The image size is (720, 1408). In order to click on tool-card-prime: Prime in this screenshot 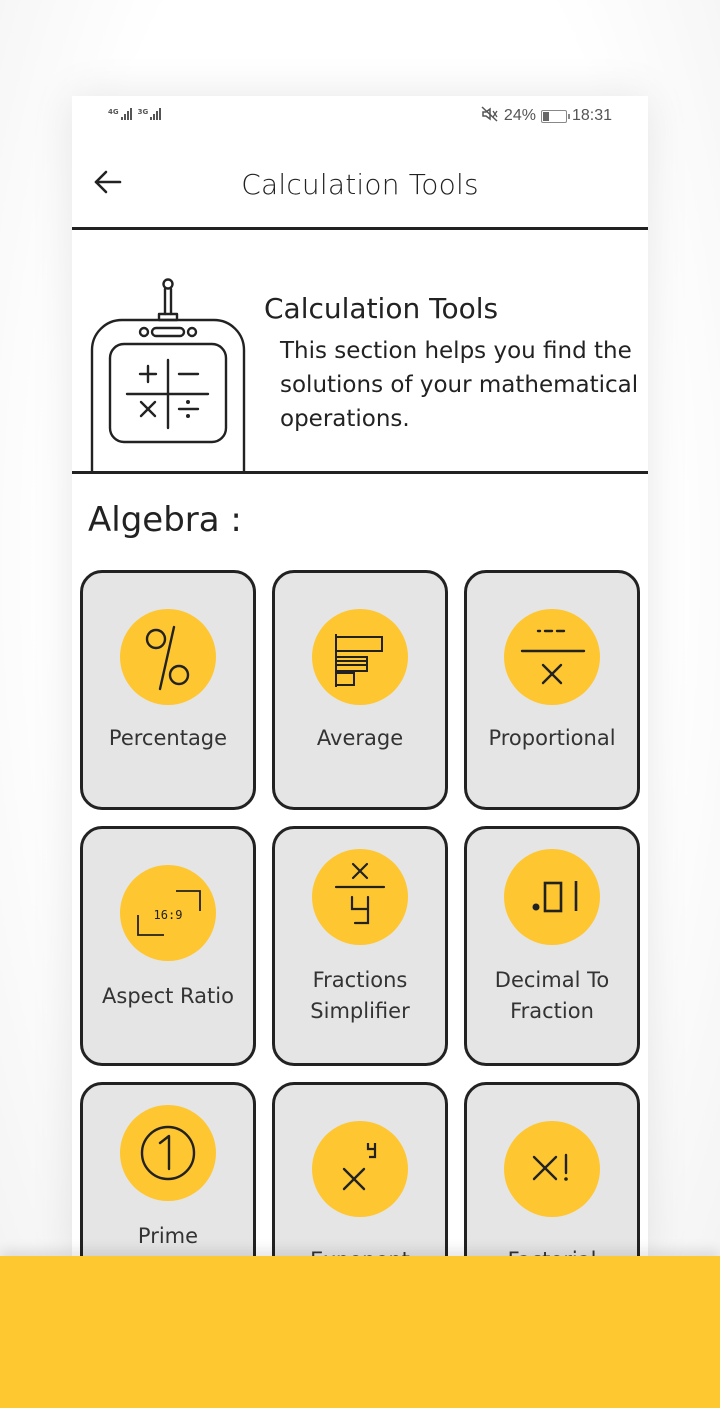, I will do `click(168, 1174)`.